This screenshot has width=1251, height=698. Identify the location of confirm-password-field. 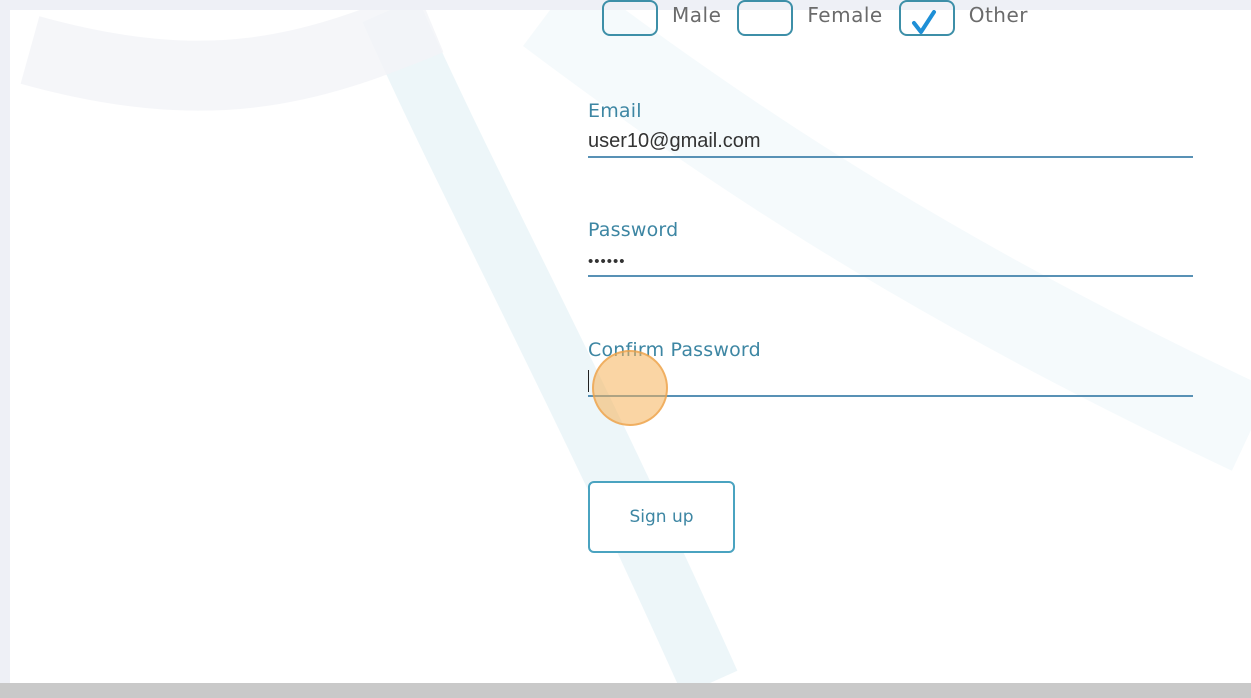
(890, 382).